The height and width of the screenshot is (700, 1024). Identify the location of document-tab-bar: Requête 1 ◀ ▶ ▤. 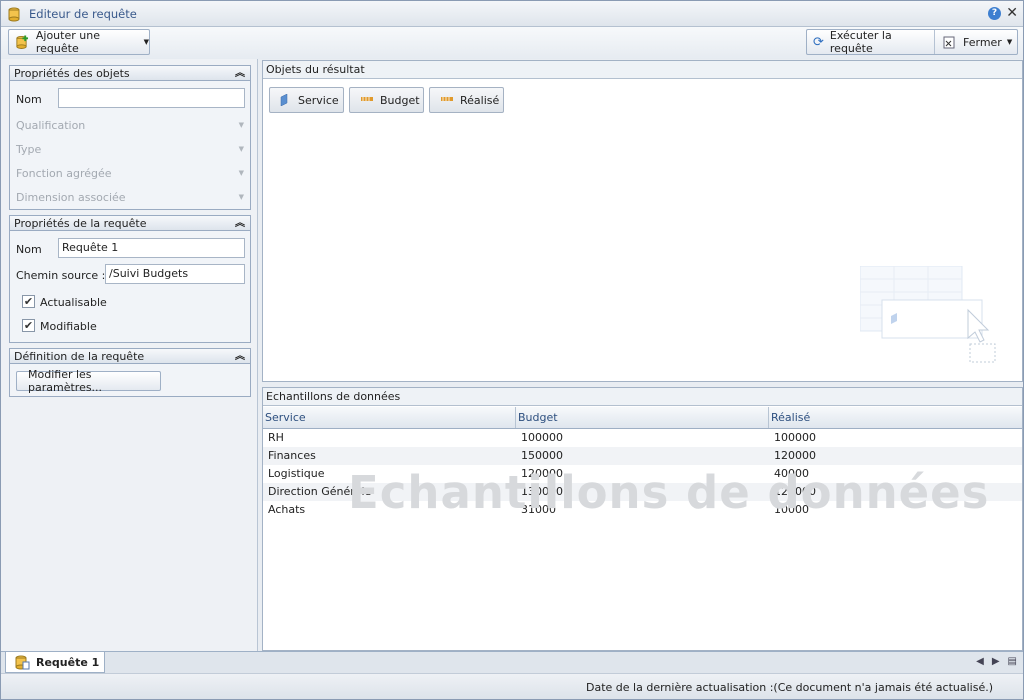
(512, 662).